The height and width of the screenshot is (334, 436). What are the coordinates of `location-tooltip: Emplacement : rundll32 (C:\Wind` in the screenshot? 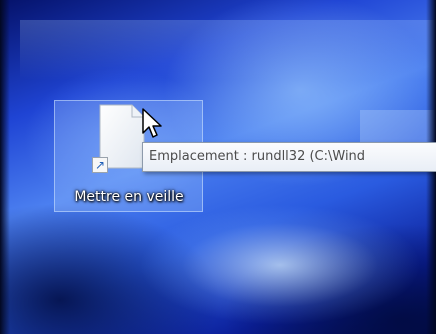 It's located at (289, 157).